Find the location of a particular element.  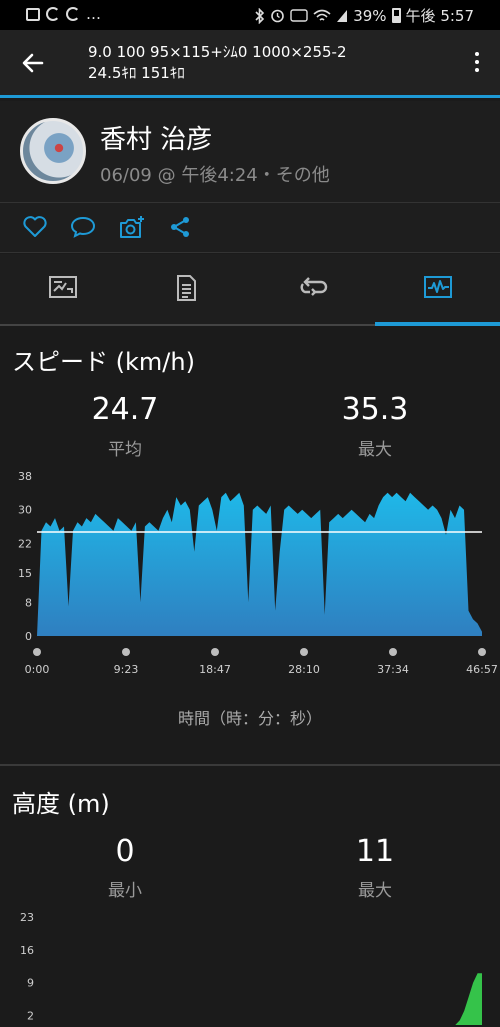

tab-charts is located at coordinates (437, 290).